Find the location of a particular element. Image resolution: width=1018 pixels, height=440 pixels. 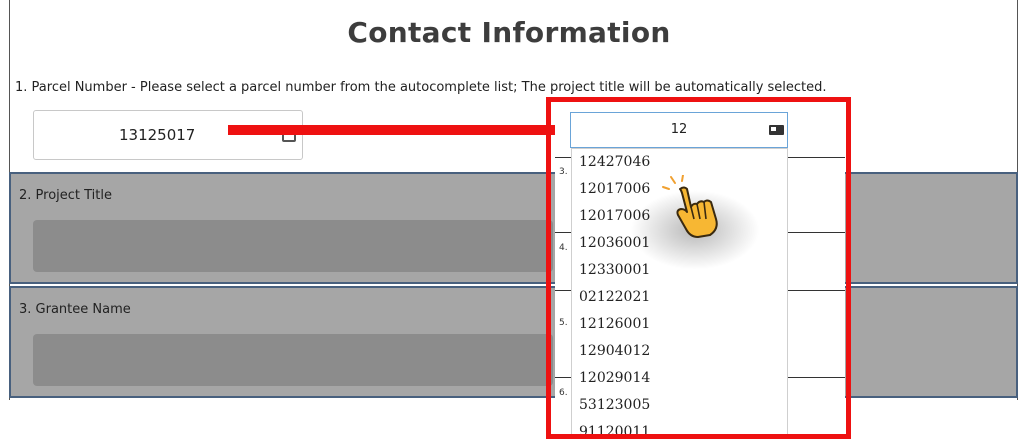

project-title-label: 2. Project Title is located at coordinates (66, 195).